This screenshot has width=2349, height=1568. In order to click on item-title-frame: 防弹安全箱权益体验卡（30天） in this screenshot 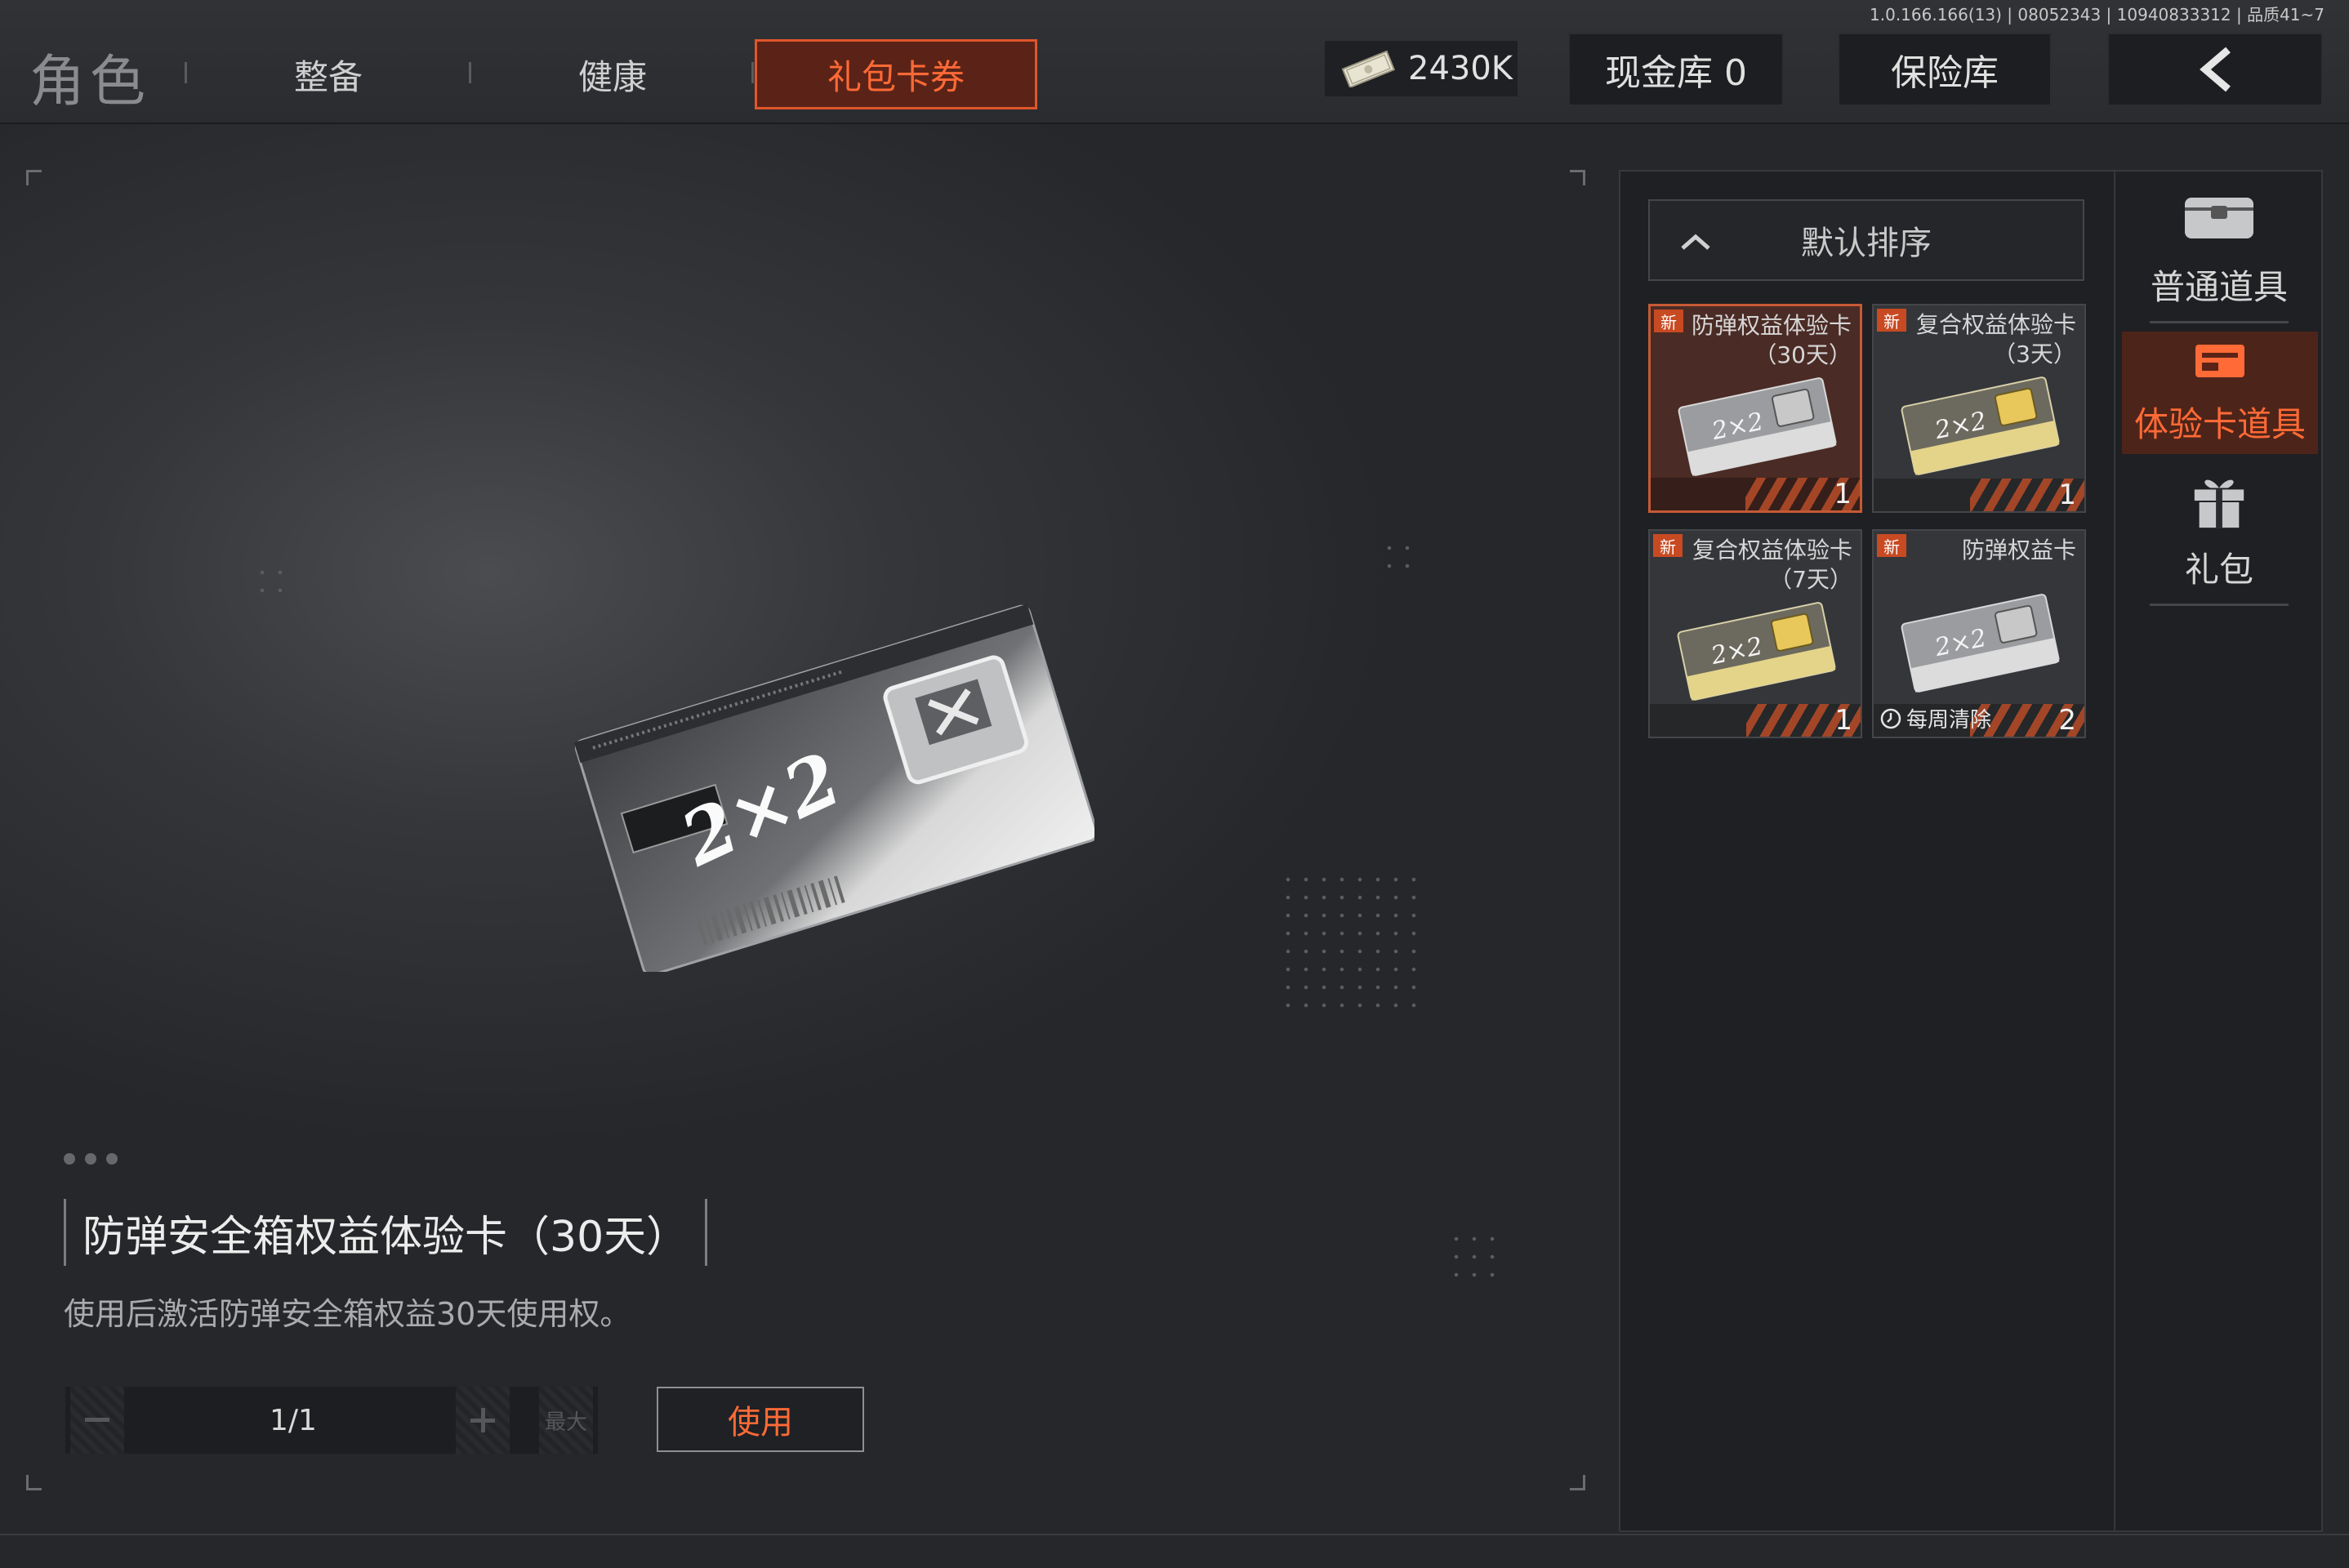, I will do `click(386, 1232)`.